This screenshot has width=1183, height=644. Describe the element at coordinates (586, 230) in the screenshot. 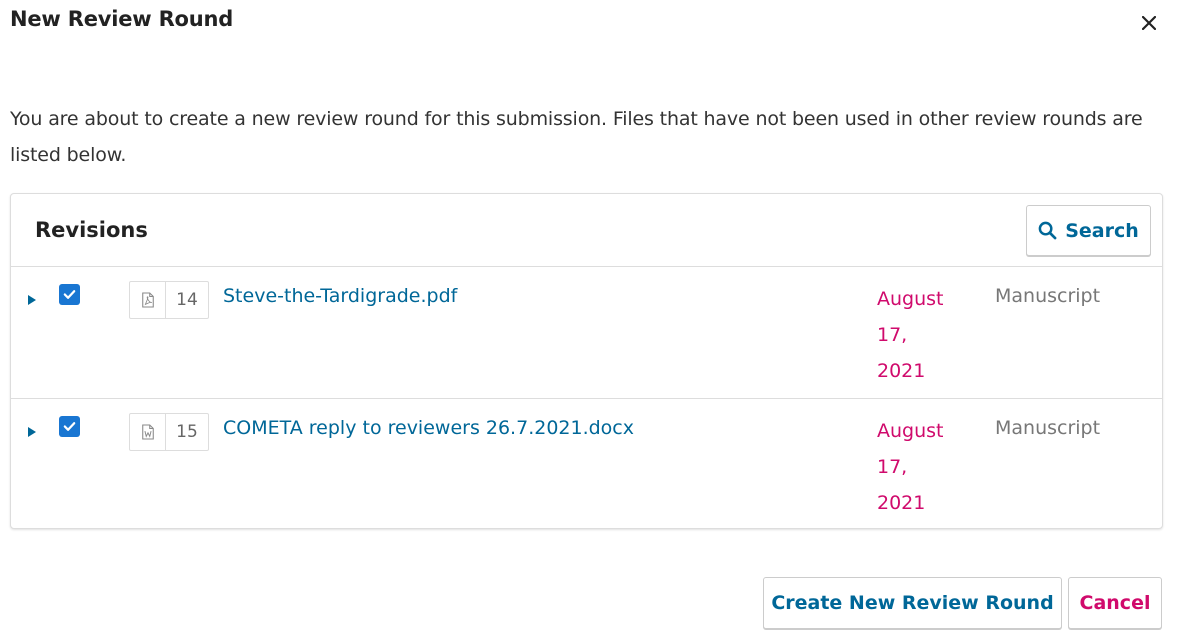

I see `panel-header: Revisions Search` at that location.